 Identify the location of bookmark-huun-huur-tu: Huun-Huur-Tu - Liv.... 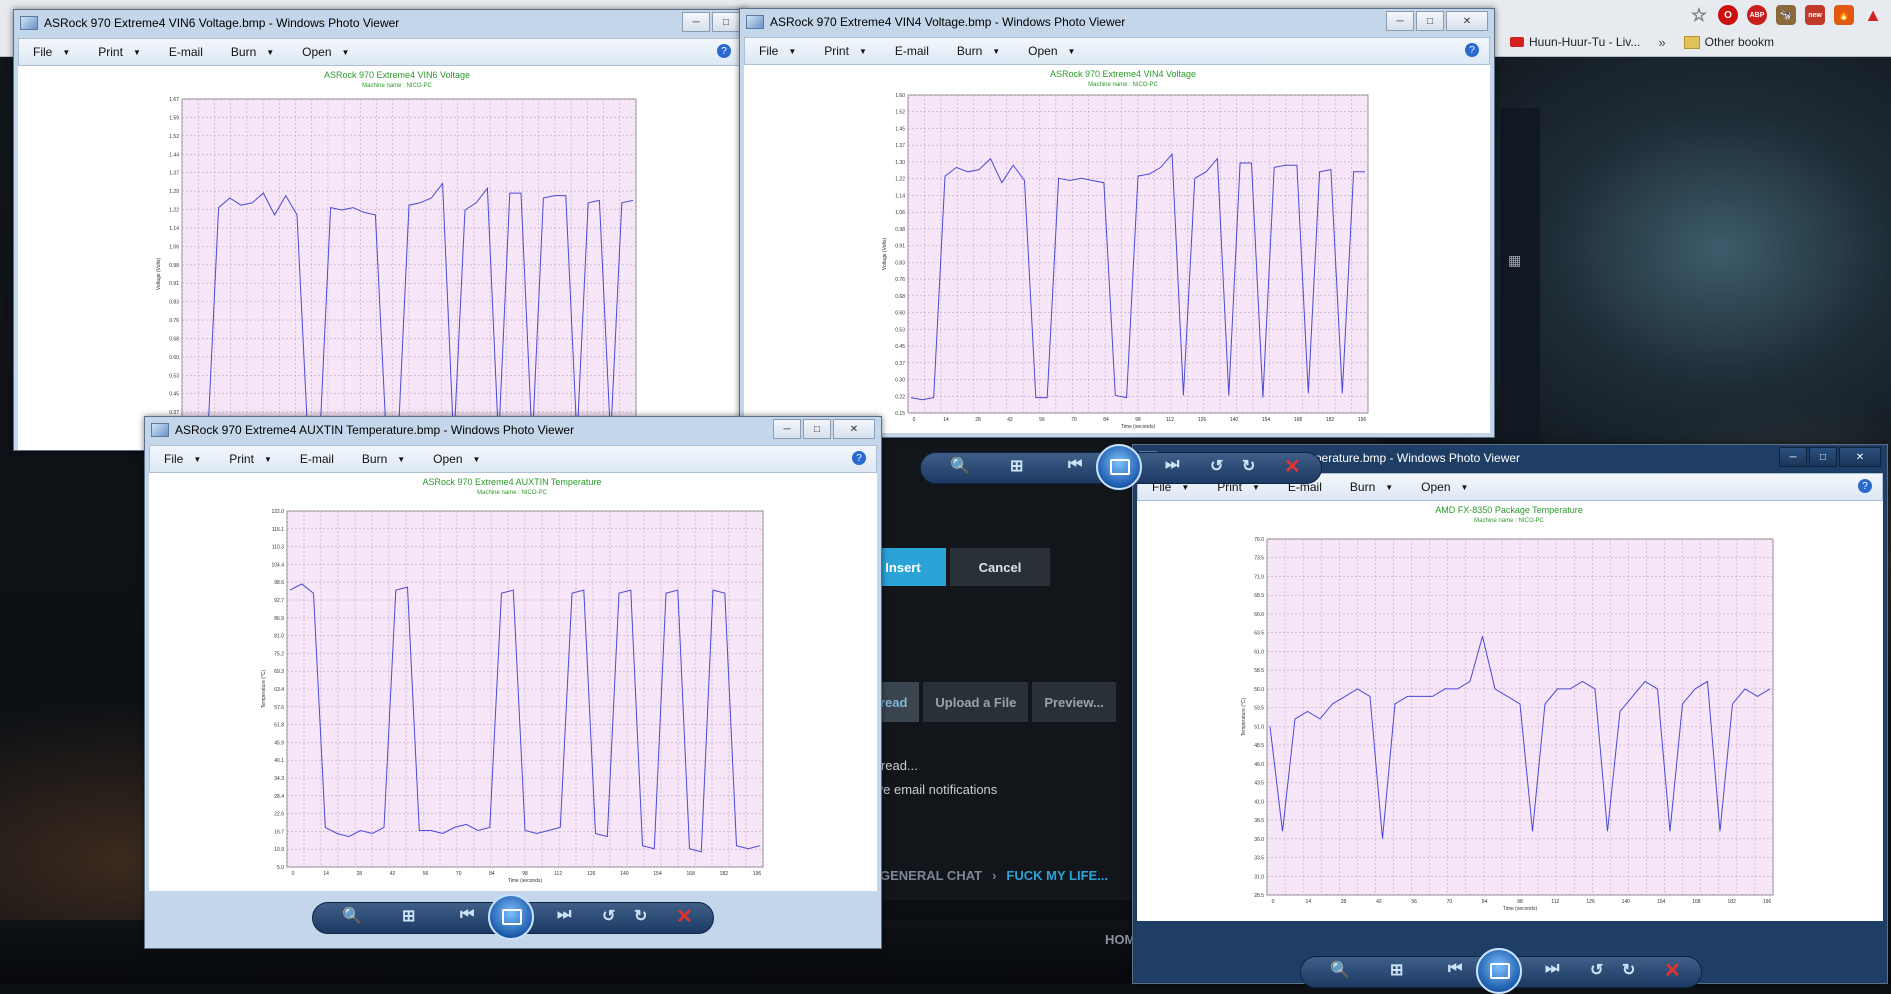
(1575, 42).